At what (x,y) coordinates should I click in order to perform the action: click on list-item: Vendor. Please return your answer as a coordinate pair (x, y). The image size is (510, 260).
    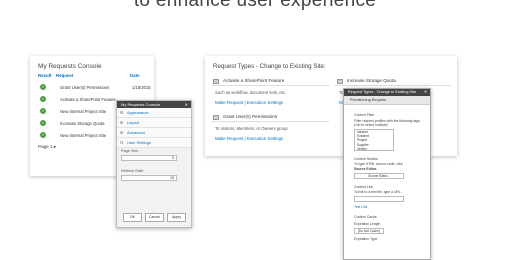
    Looking at the image, I should click on (375, 149).